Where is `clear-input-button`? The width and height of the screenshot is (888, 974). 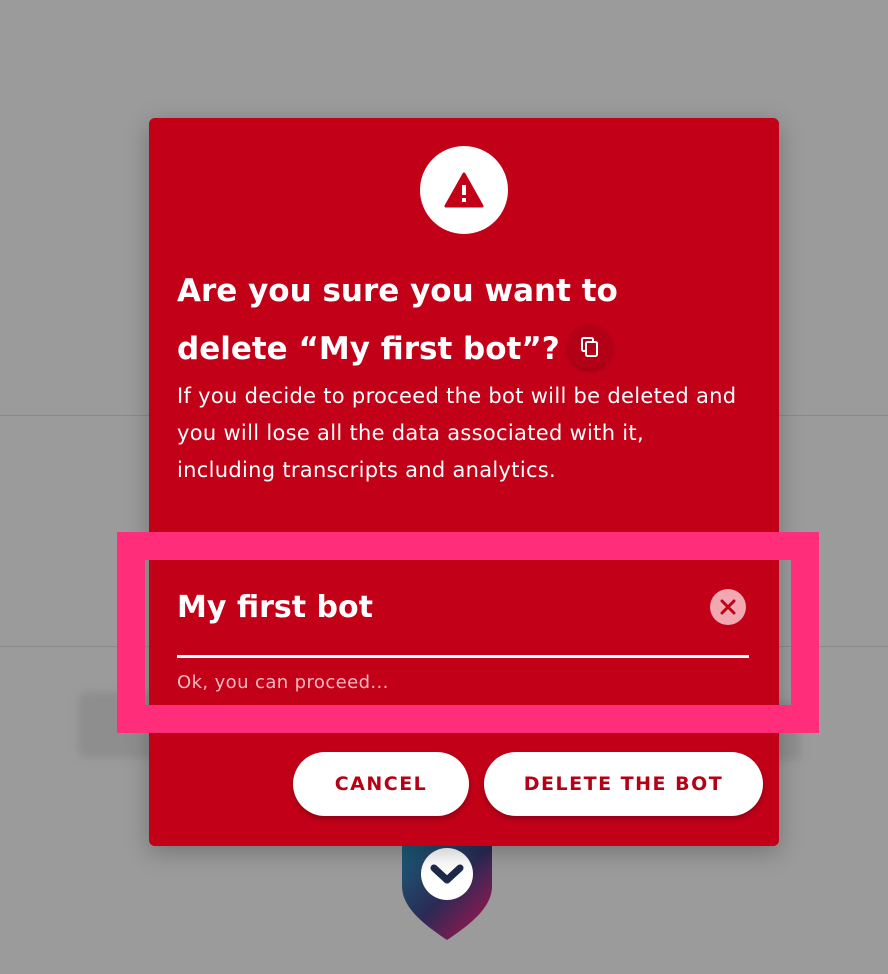
clear-input-button is located at coordinates (728, 607).